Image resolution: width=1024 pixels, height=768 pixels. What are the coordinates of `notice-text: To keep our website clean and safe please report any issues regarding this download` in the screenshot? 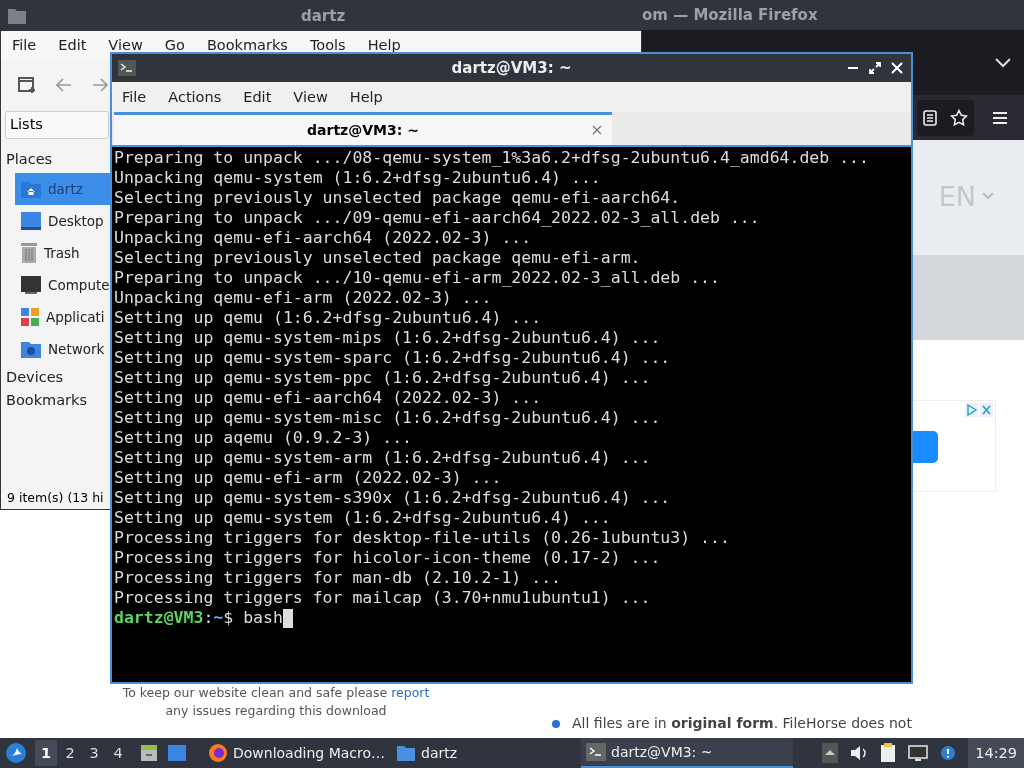 It's located at (276, 702).